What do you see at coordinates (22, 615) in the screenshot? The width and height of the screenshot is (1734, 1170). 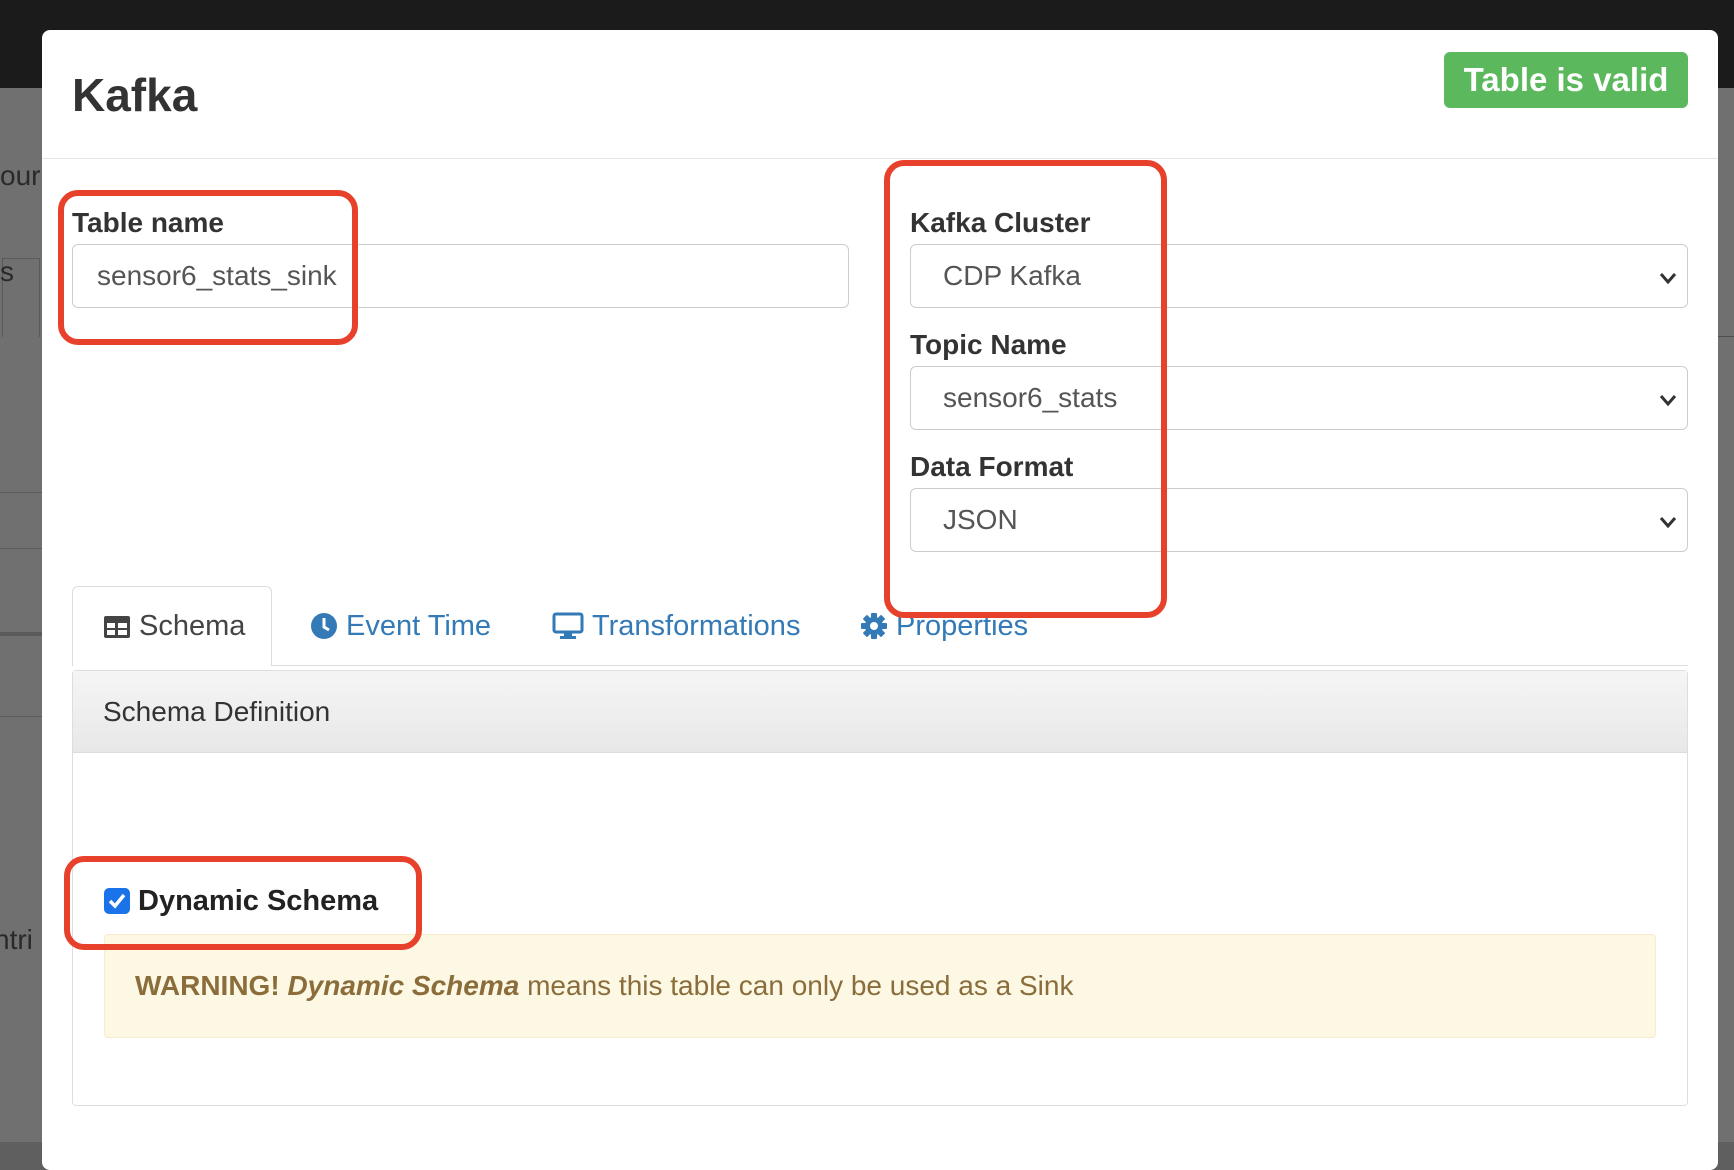 I see `background-page-left: our s ntri` at bounding box center [22, 615].